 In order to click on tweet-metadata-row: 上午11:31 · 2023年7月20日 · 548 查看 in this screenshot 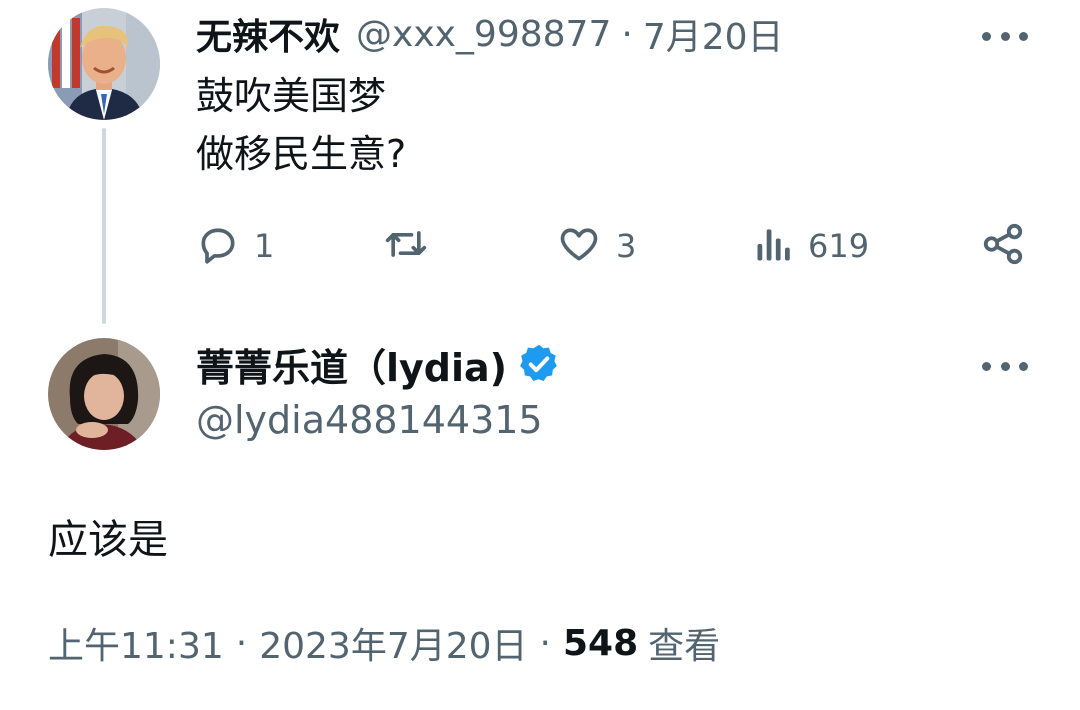, I will do `click(384, 643)`.